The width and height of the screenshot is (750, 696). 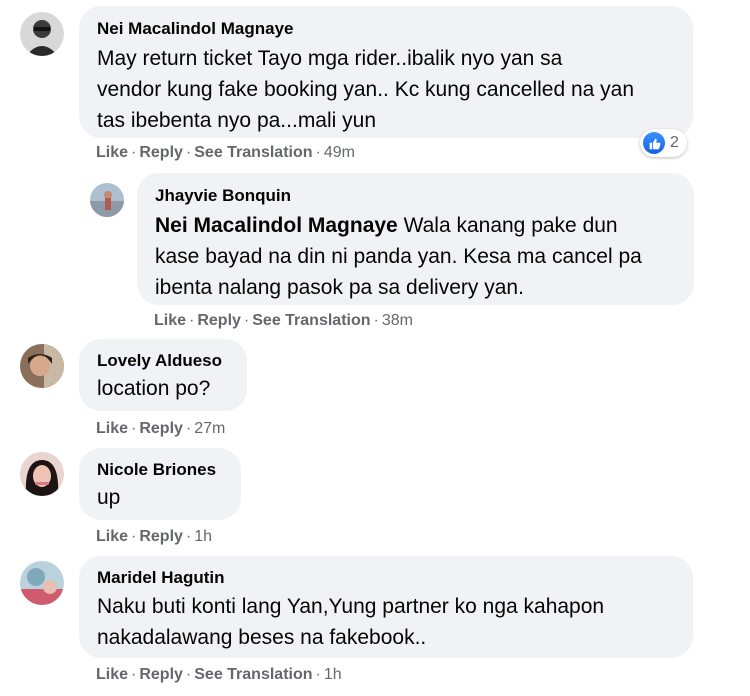 I want to click on comment-text: up, so click(x=109, y=497).